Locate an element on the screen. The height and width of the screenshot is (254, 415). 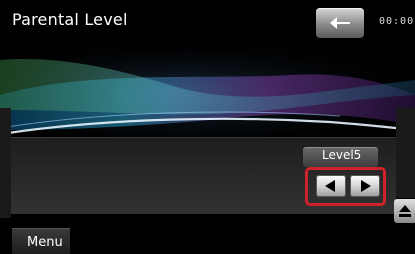
back-arrow-icon is located at coordinates (340, 23).